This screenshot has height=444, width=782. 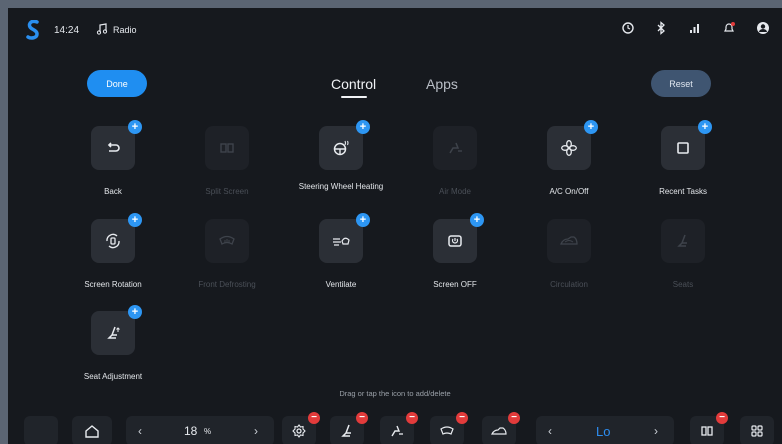 I want to click on tile-screen-off, so click(x=455, y=241).